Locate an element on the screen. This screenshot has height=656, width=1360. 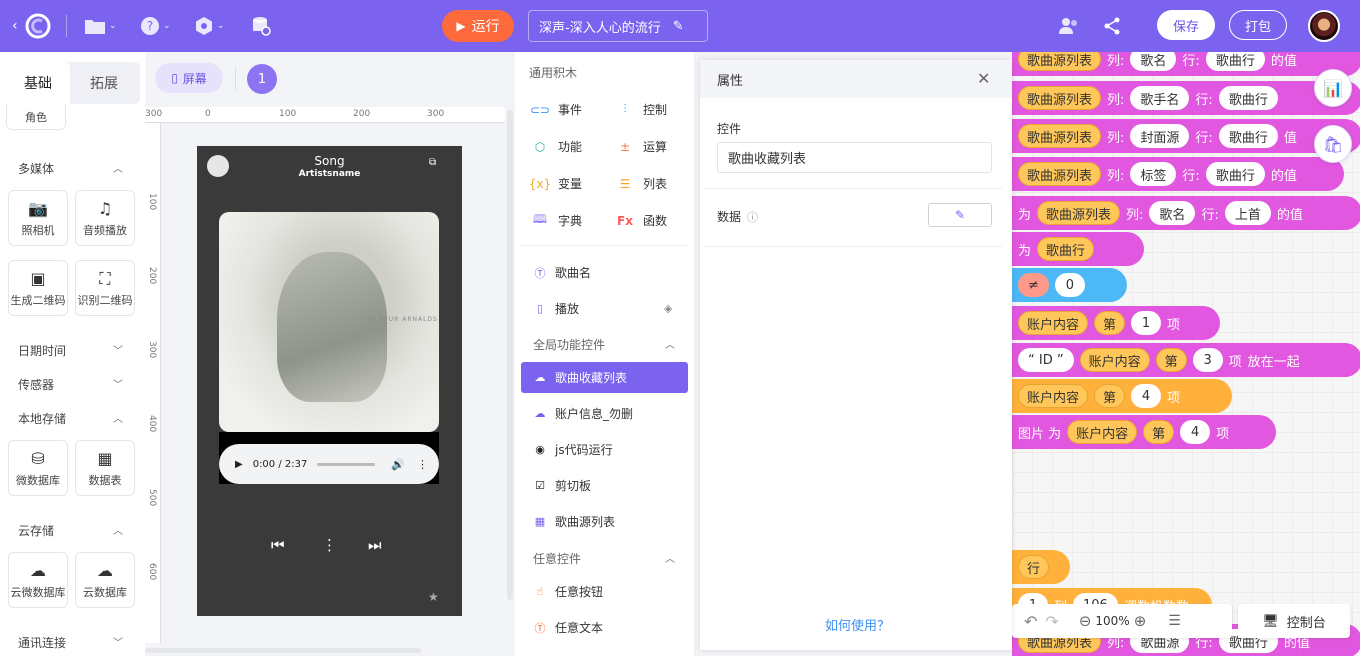
album-cover: ÓLAFUR ARNALDS is located at coordinates (329, 322).